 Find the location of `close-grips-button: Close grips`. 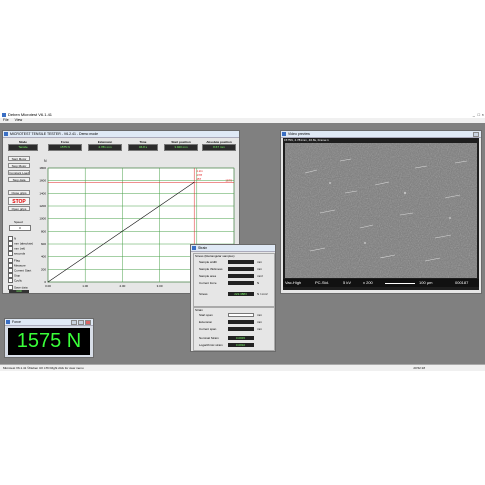

close-grips-button: Close grips is located at coordinates (19, 192).